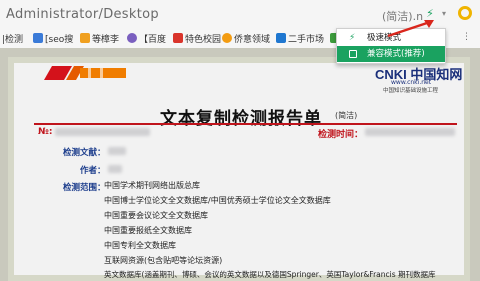 This screenshot has height=281, width=480. Describe the element at coordinates (132, 38) in the screenshot. I see `globe-icon` at that location.